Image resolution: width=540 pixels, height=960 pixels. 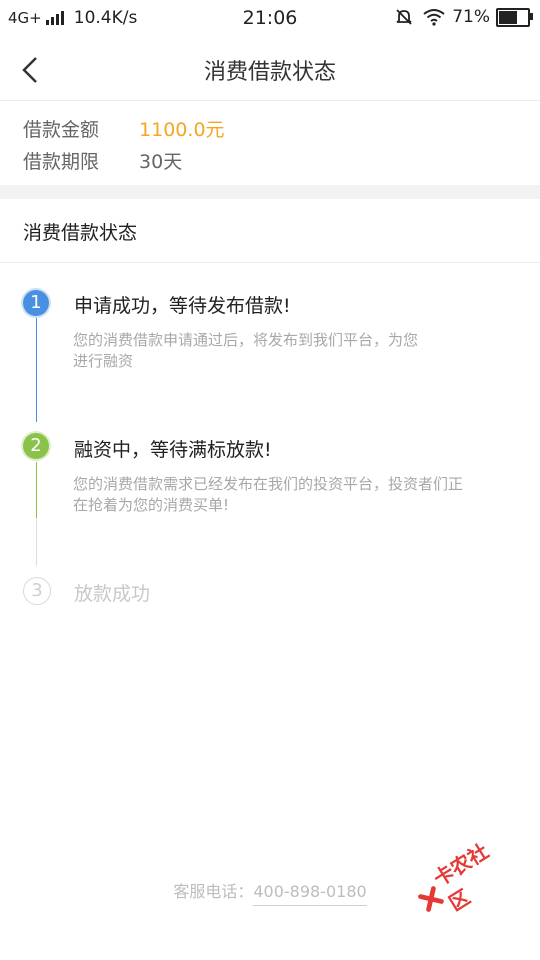 I want to click on loan-term-value: 30天, so click(x=161, y=162).